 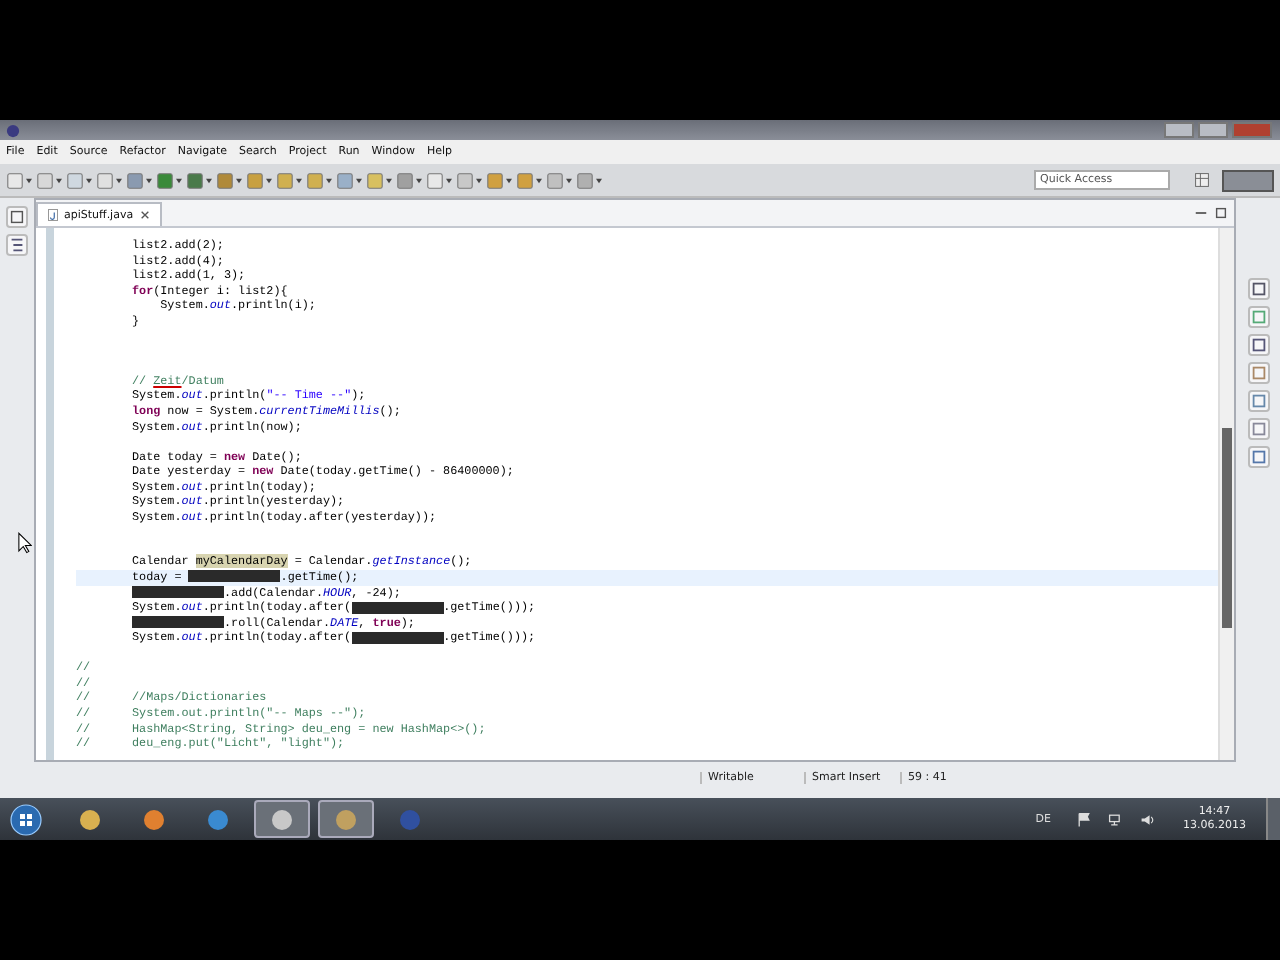 What do you see at coordinates (26, 819) in the screenshot?
I see `start-button` at bounding box center [26, 819].